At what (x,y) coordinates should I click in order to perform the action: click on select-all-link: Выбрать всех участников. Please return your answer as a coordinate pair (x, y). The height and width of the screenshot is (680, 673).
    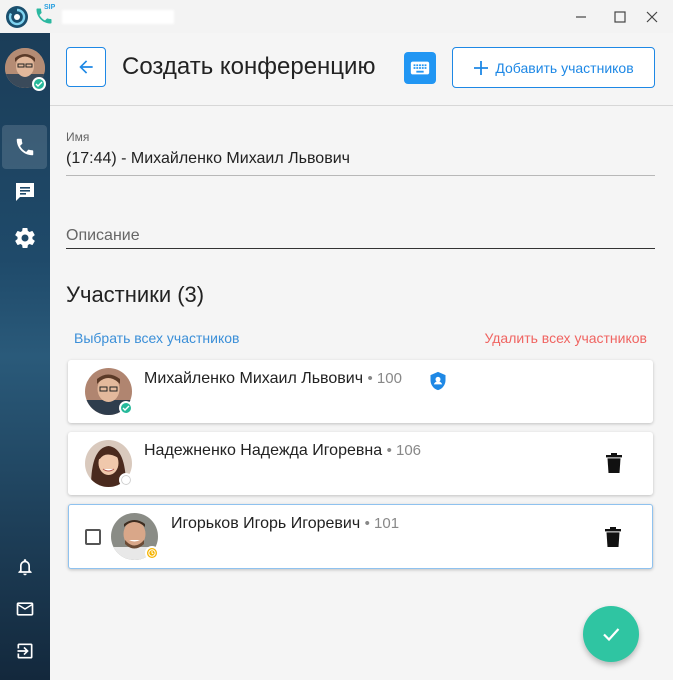
    Looking at the image, I should click on (156, 338).